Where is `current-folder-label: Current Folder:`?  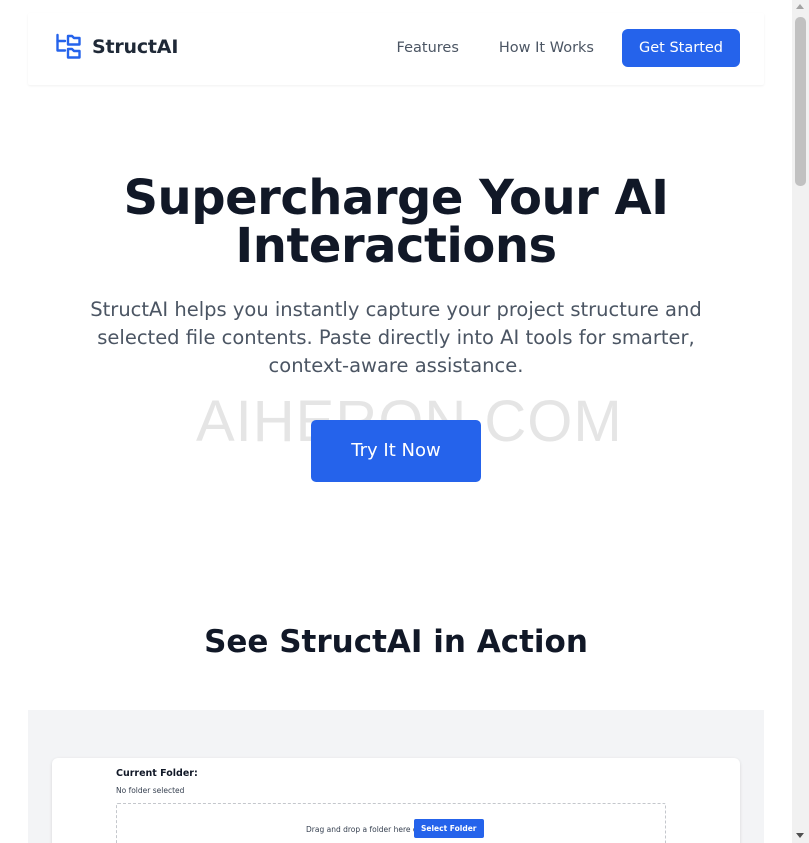 current-folder-label: Current Folder: is located at coordinates (157, 773).